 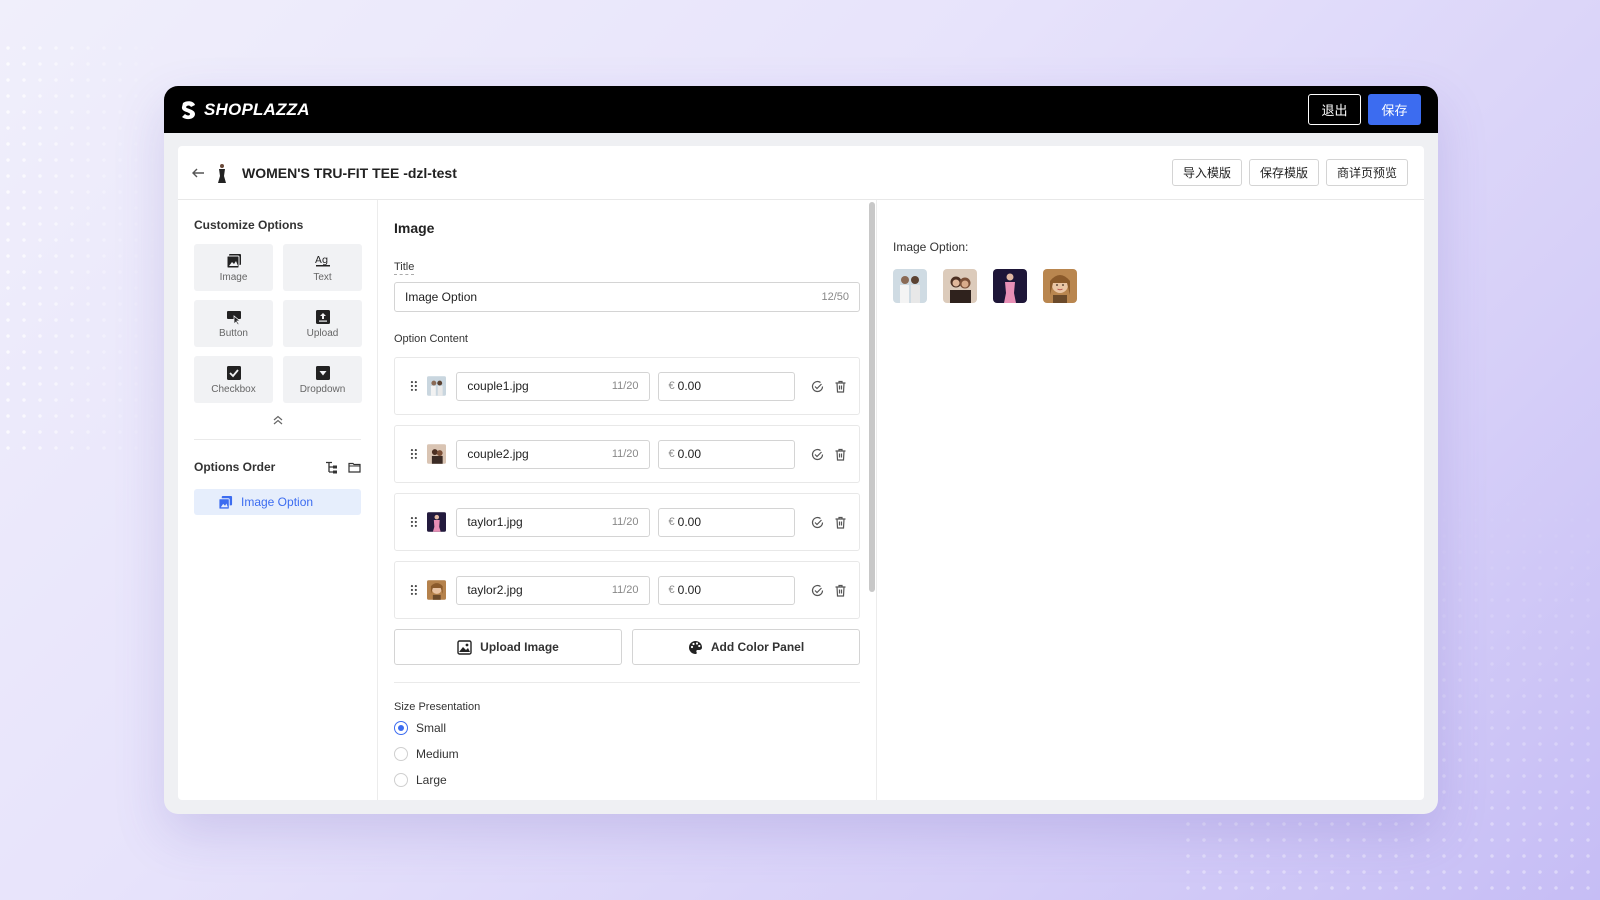 What do you see at coordinates (1283, 172) in the screenshot?
I see `save-template-button: 保存模版` at bounding box center [1283, 172].